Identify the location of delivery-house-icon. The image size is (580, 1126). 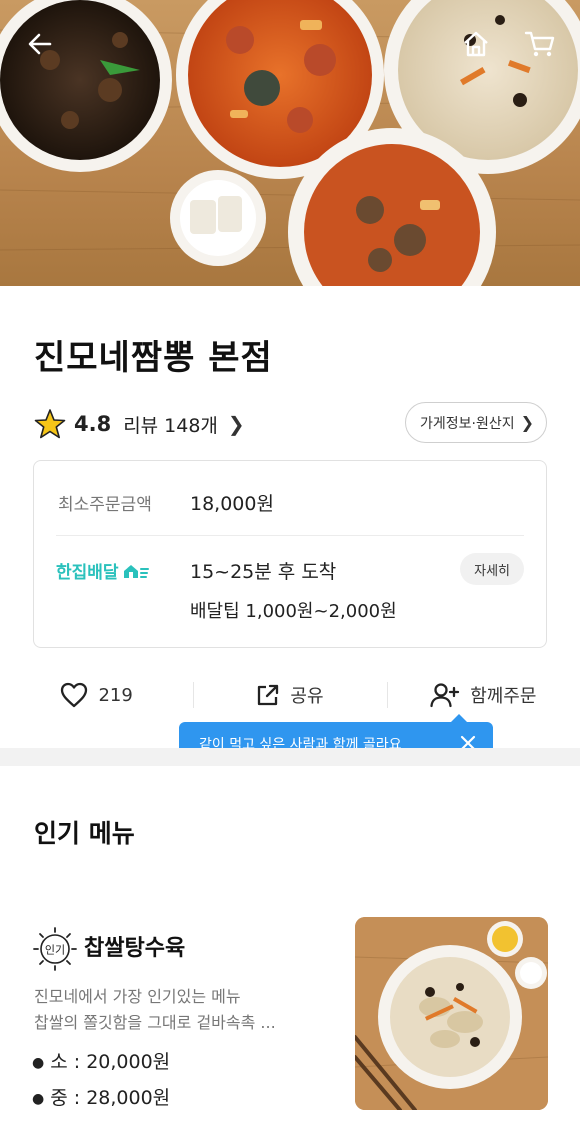
(136, 571).